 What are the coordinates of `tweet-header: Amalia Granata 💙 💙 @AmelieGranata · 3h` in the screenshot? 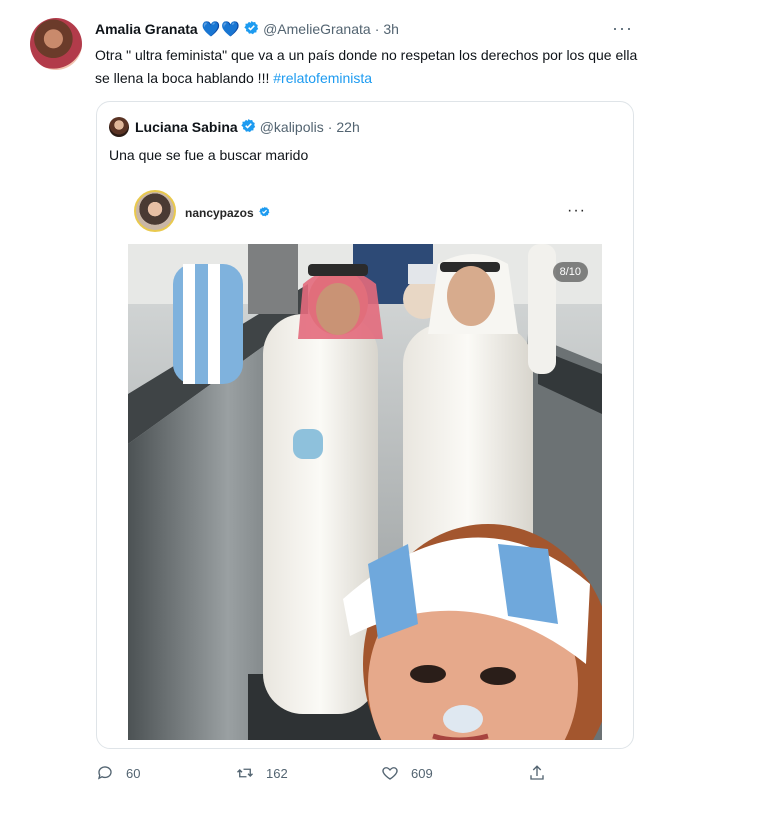 It's located at (247, 29).